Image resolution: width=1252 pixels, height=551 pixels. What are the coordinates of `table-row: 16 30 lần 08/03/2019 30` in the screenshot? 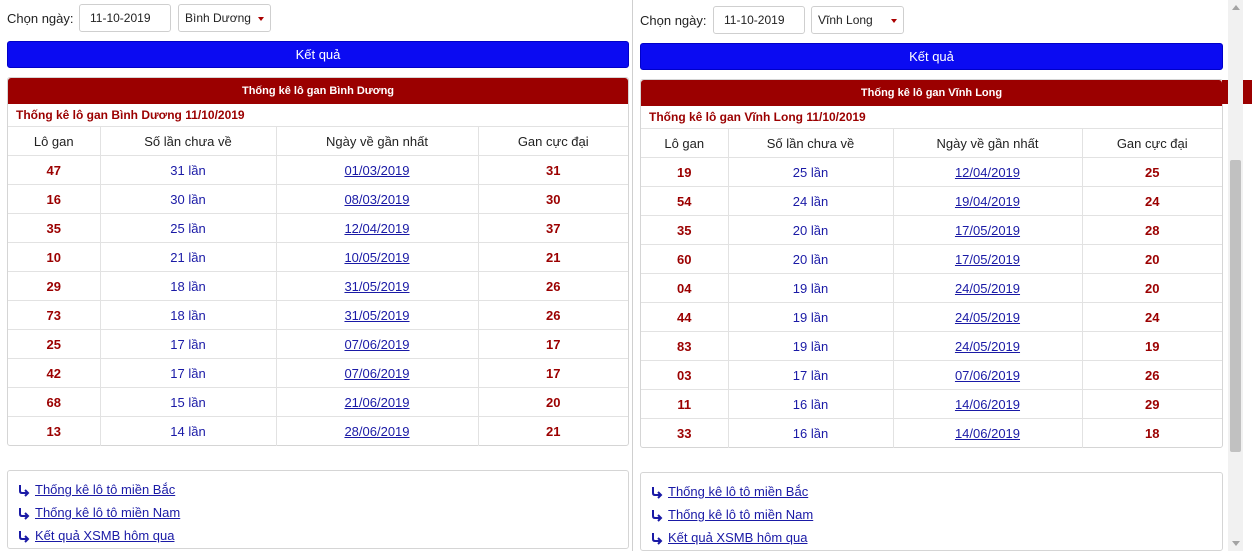 It's located at (318, 199).